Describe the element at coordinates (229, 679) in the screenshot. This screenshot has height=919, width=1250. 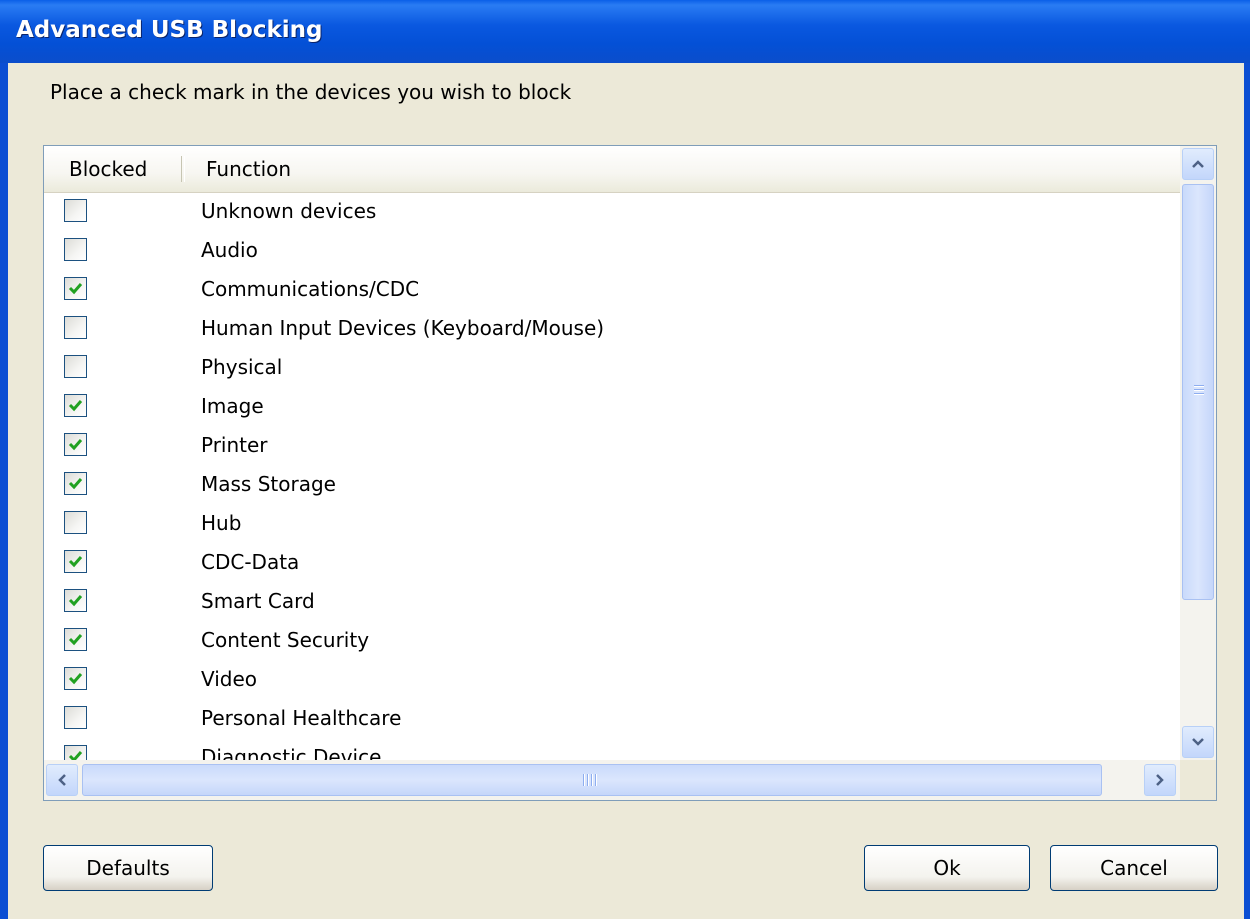
I see `function-label: Video` at that location.